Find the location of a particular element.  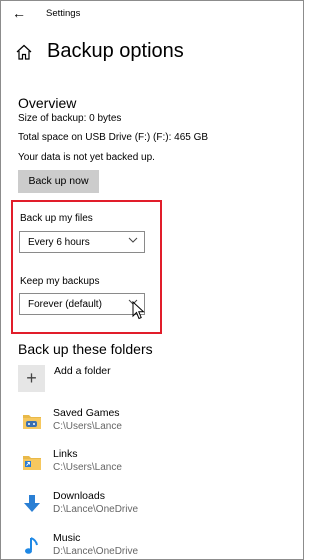

links-folder-icon is located at coordinates (32, 463).